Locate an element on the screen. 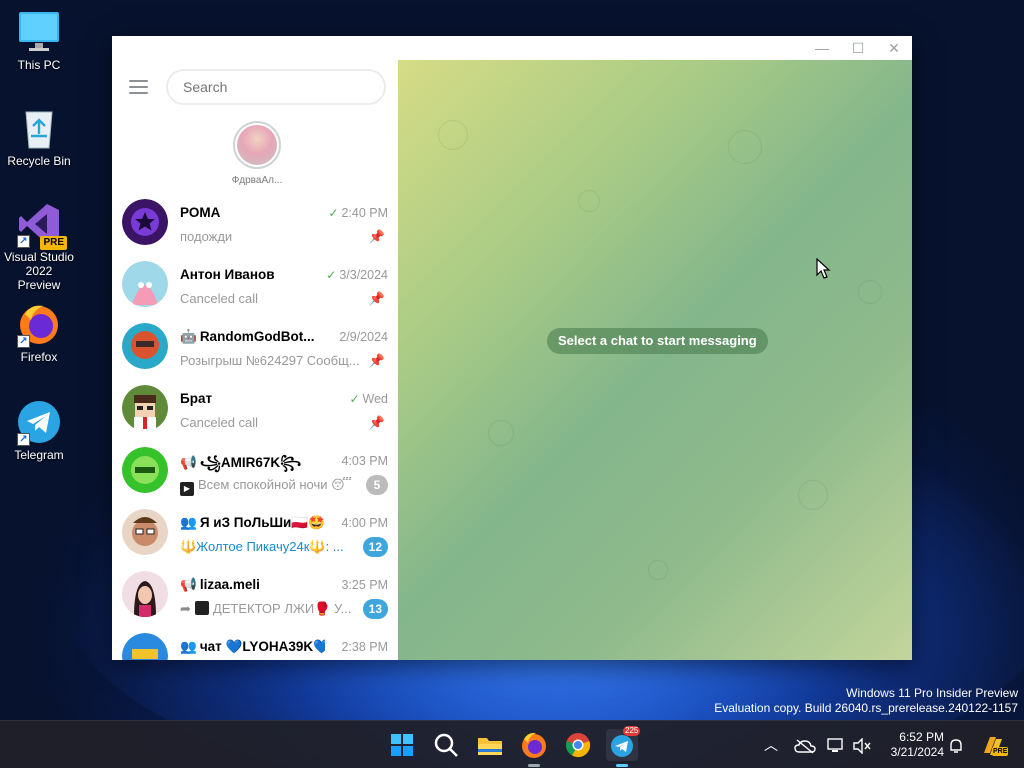 This screenshot has height=768, width=1024. watermark-edition: Windows 11 Pro Insider Preview is located at coordinates (932, 693).